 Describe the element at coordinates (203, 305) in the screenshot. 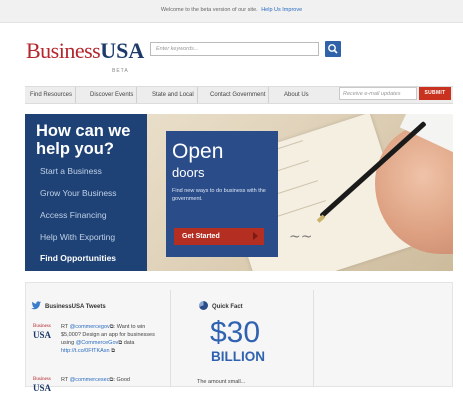

I see `quick-fact-pie-icon` at that location.